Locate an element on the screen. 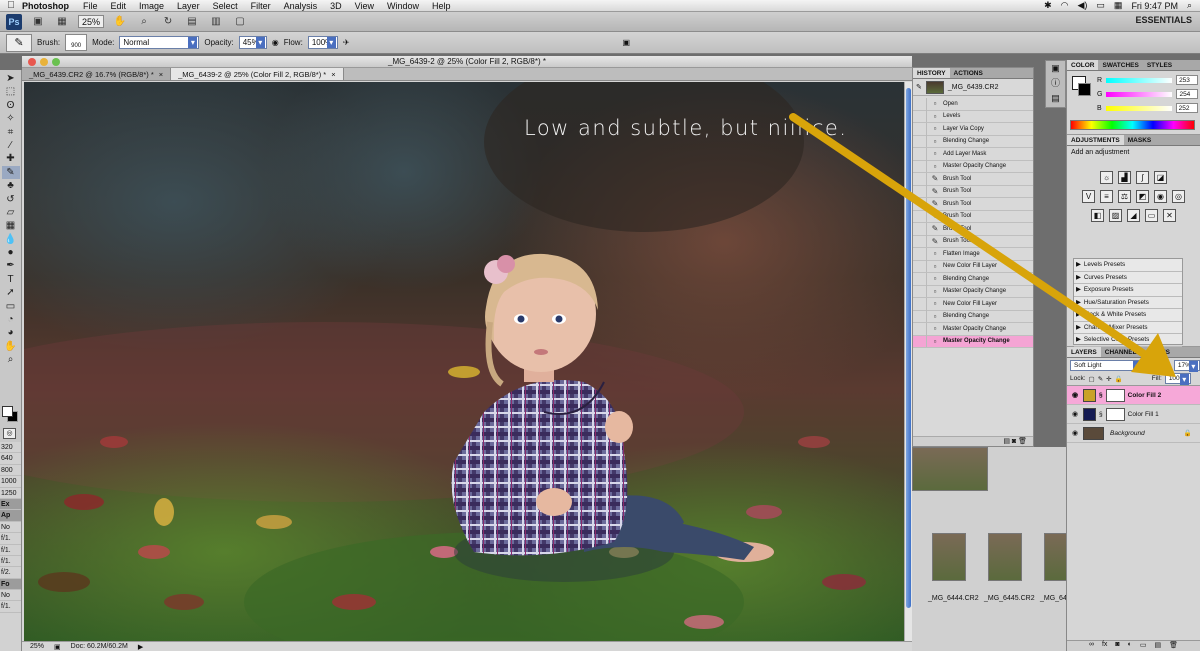  green-slider is located at coordinates (1139, 94).